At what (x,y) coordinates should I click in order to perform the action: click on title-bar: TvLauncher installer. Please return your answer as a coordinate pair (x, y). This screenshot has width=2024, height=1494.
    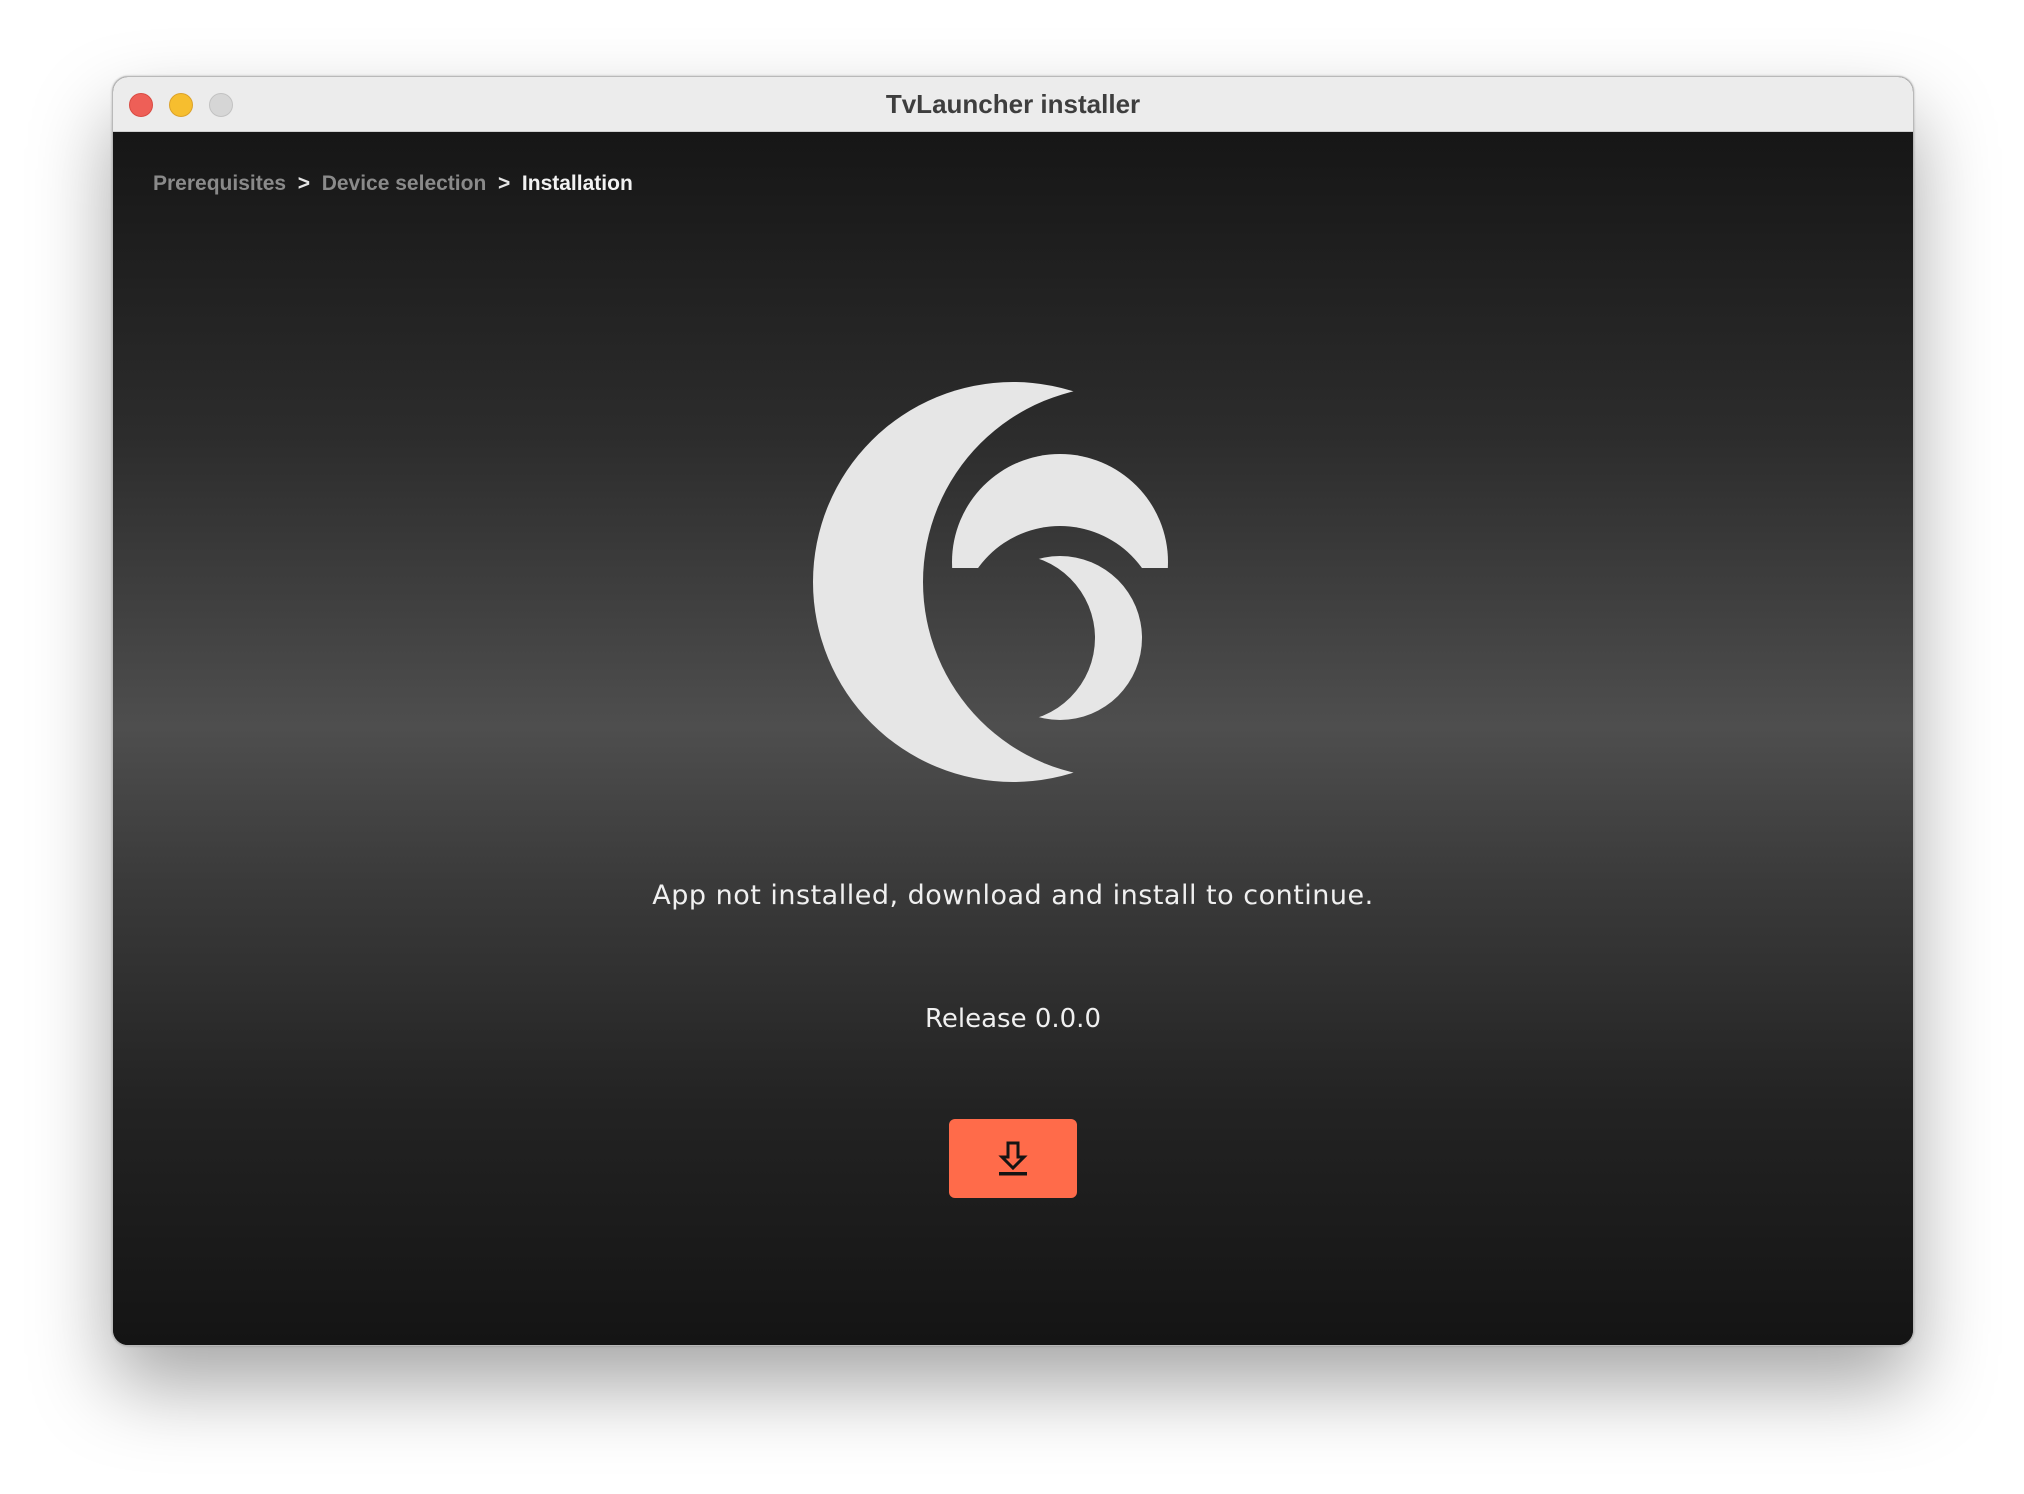
    Looking at the image, I should click on (1013, 104).